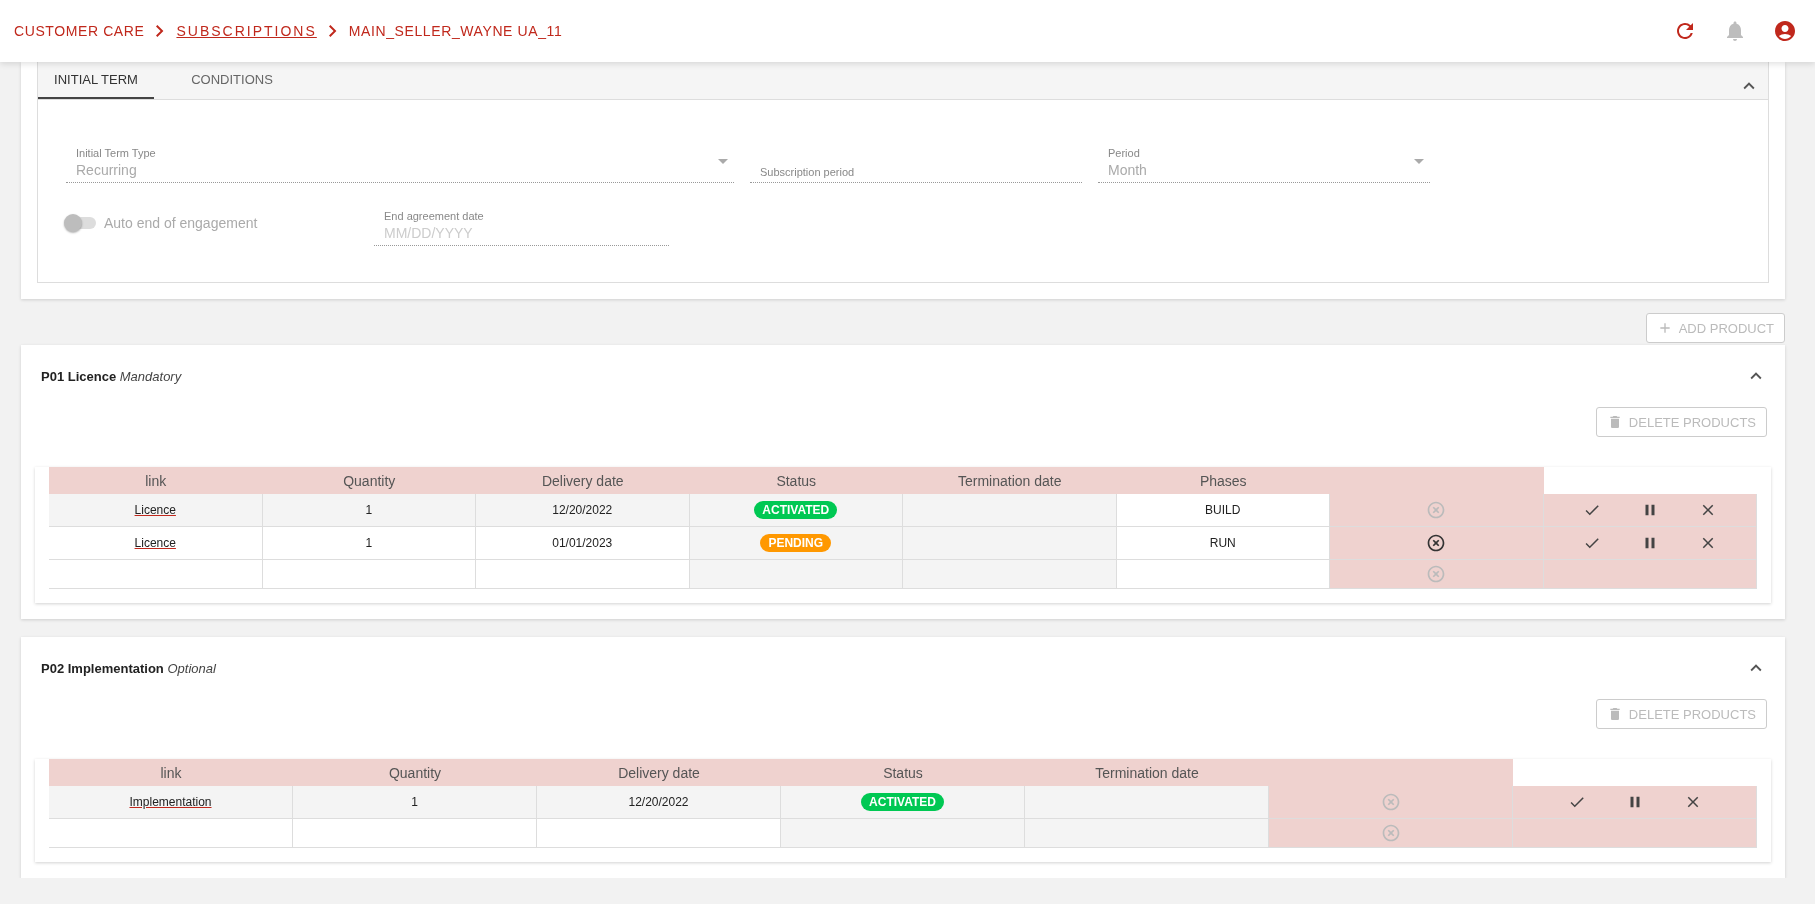  What do you see at coordinates (1436, 543) in the screenshot?
I see `cancel-icon` at bounding box center [1436, 543].